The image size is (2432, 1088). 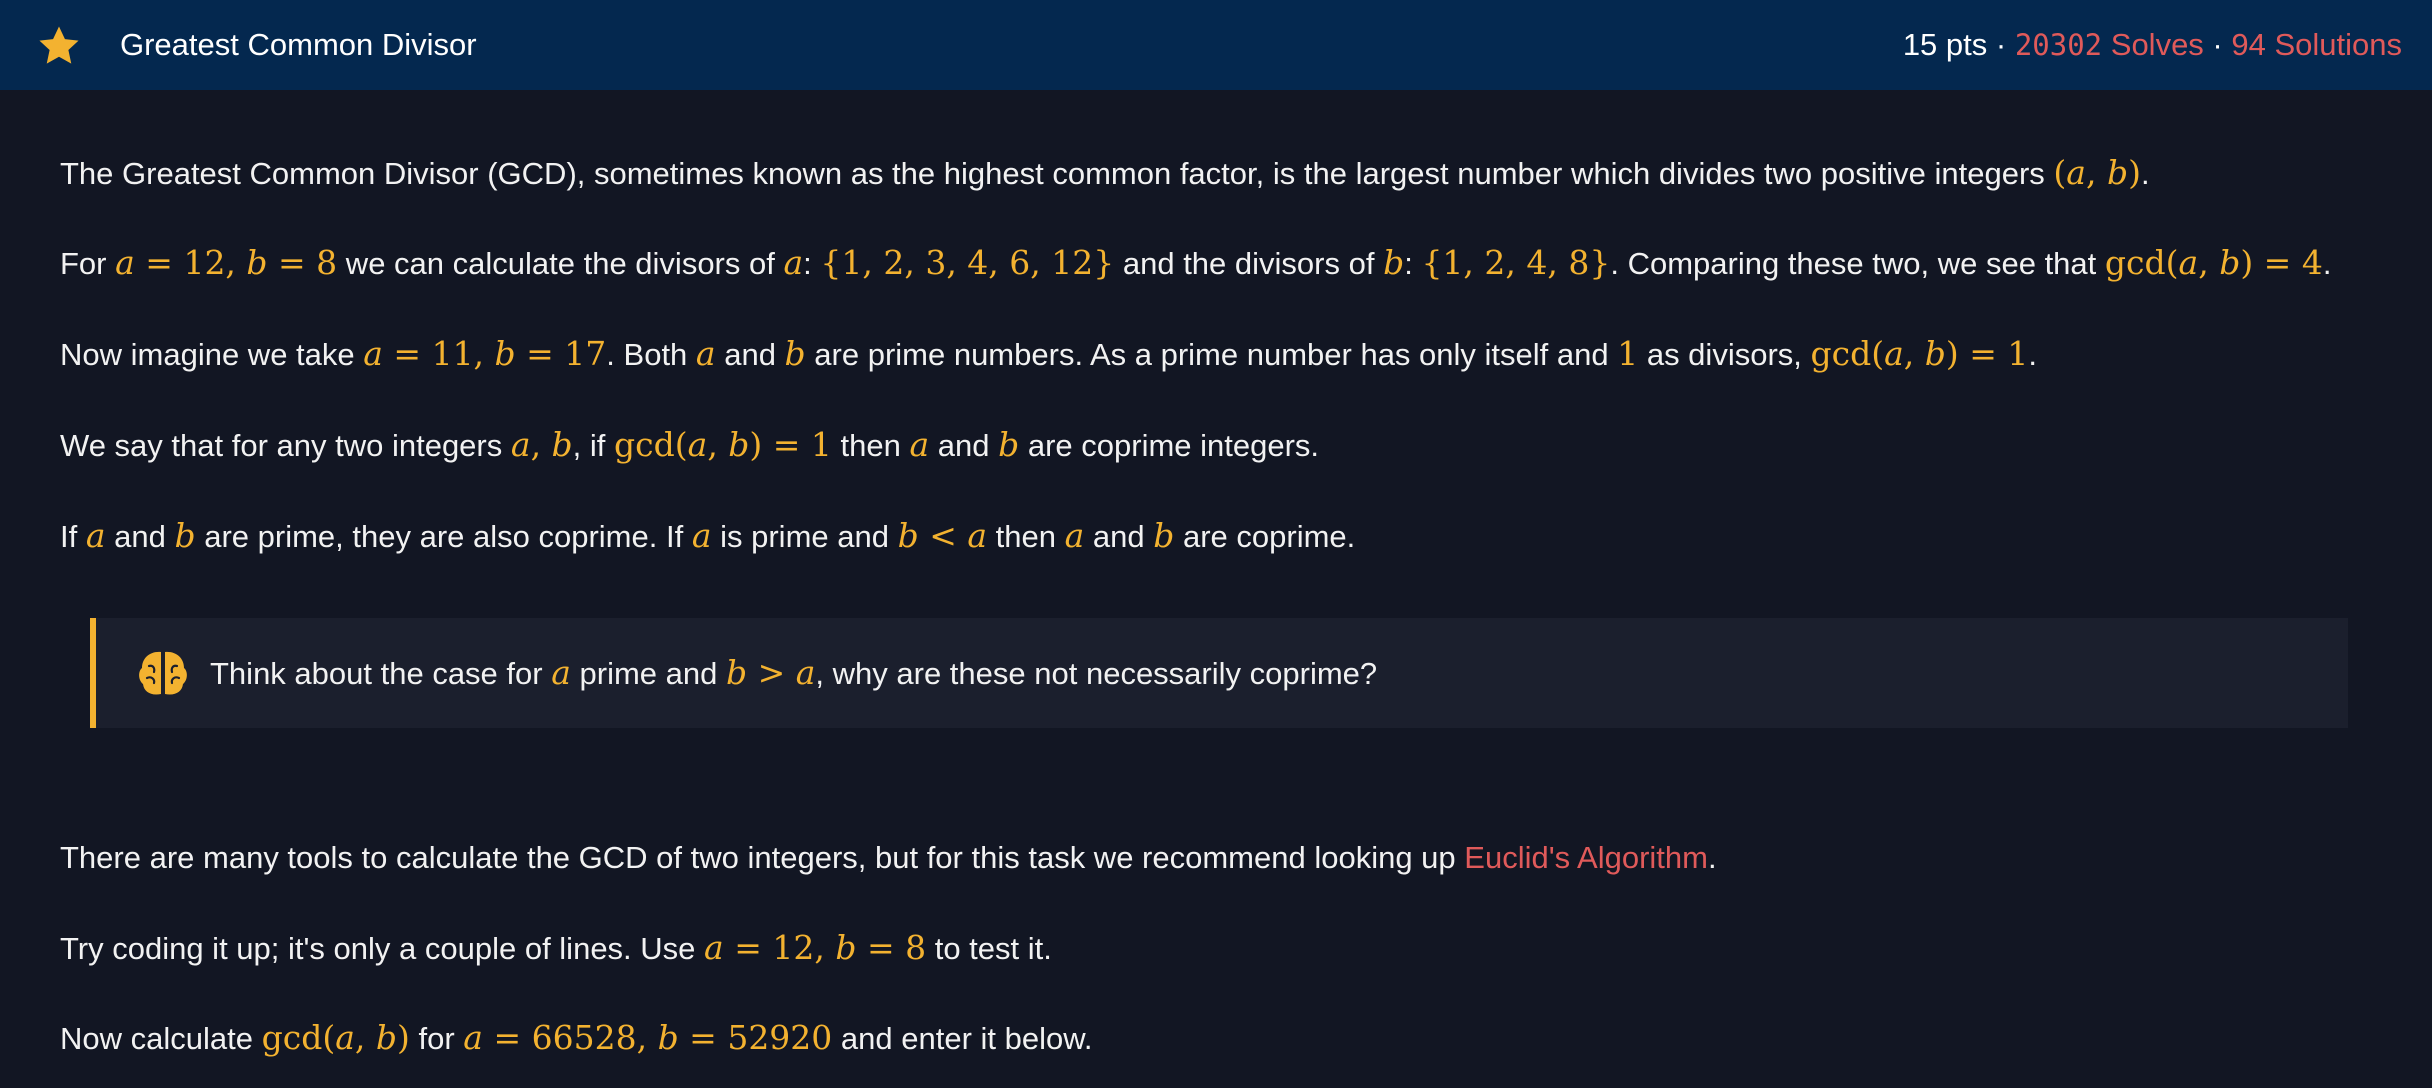 I want to click on text: and the divisors of, so click(x=1249, y=263).